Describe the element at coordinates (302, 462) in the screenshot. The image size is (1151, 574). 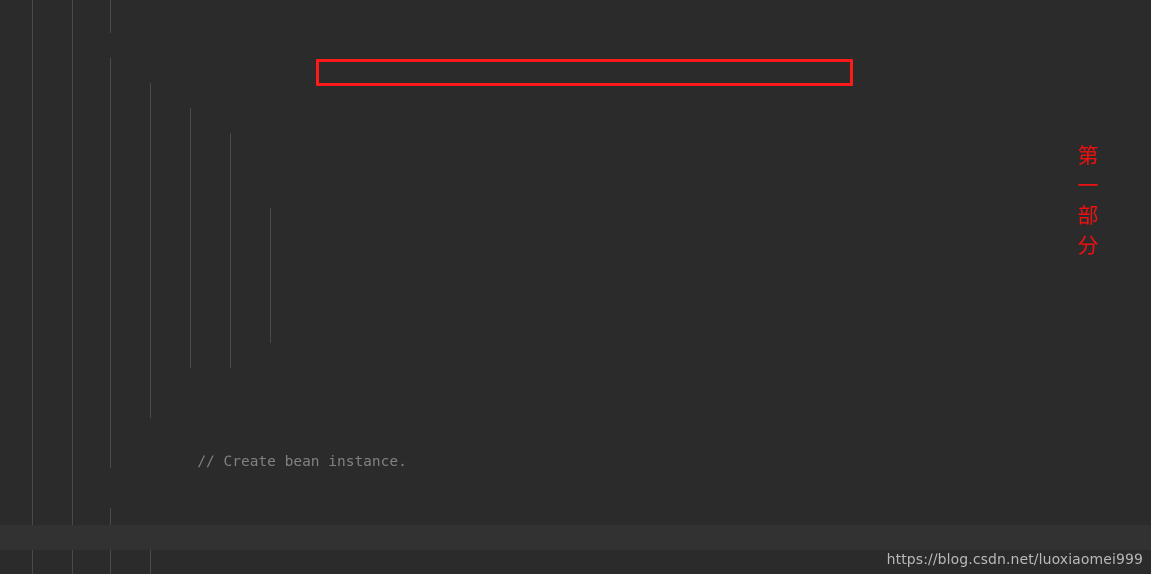
I see `comment-text: // Create bean instance.` at that location.